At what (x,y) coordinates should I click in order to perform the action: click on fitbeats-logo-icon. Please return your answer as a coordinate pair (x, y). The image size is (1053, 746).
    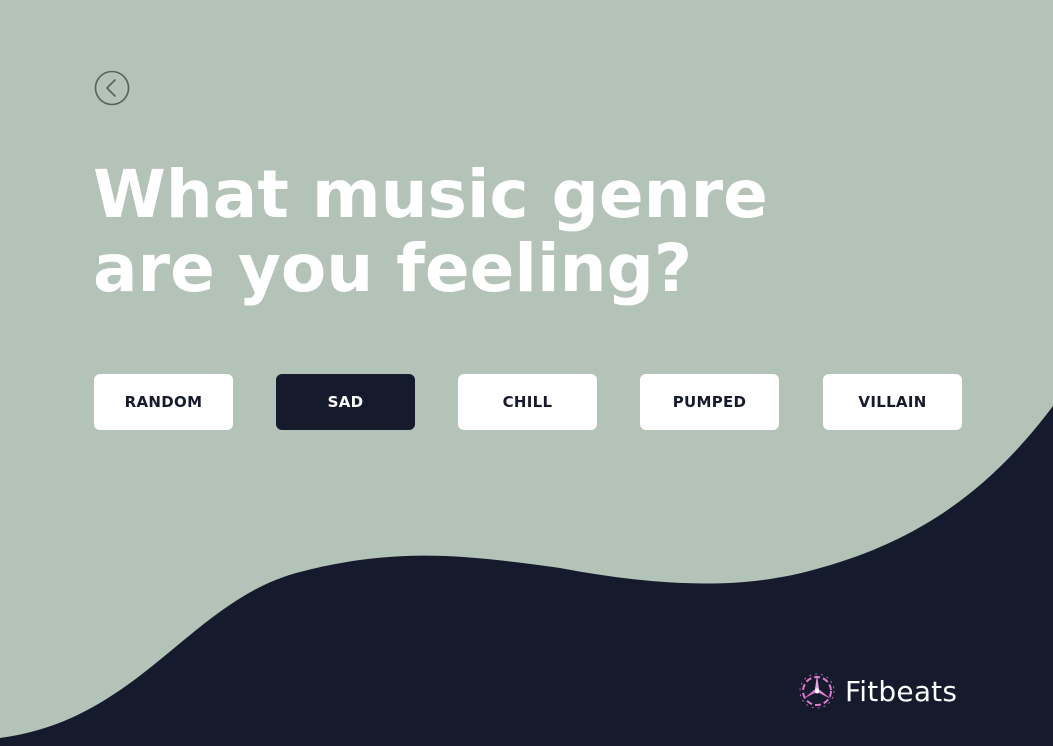
    Looking at the image, I should click on (817, 691).